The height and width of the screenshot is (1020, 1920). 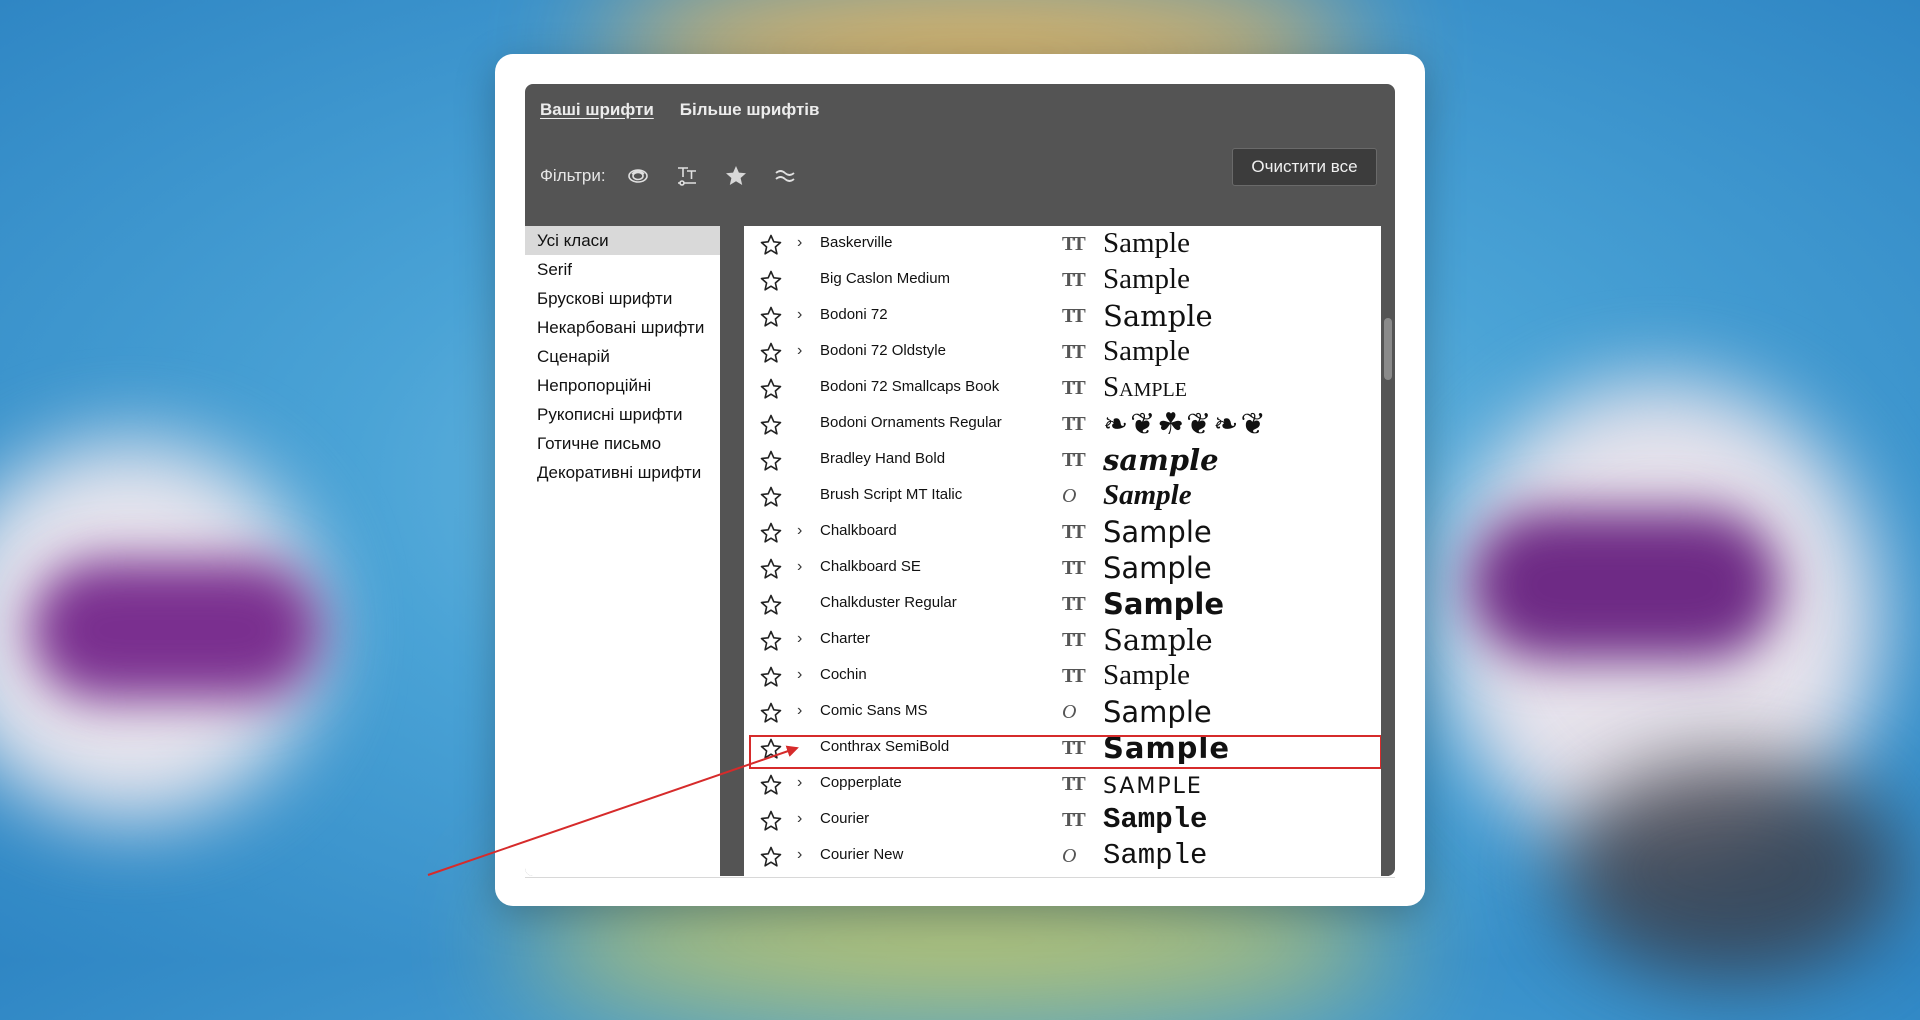 I want to click on font-row-chalkboard: › Chalkboard TT Sample, so click(x=1062, y=532).